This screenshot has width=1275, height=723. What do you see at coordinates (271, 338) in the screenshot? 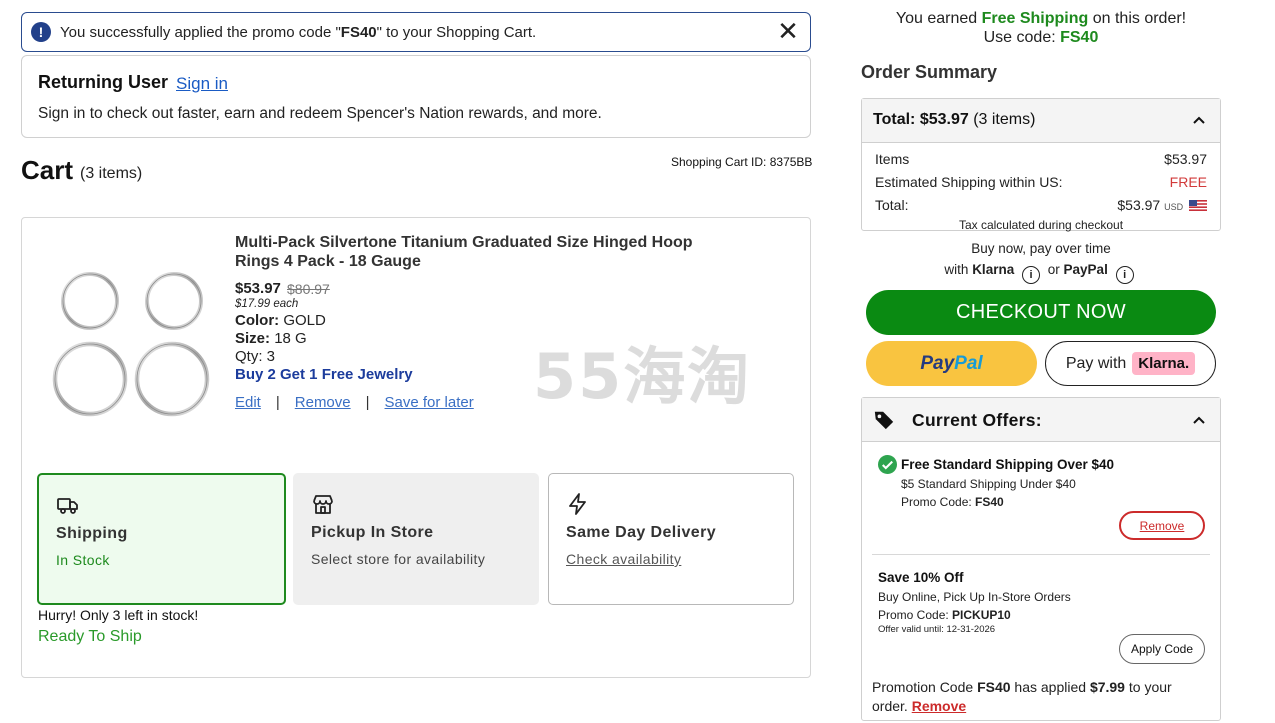
I see `product-size: Size: 18 G` at bounding box center [271, 338].